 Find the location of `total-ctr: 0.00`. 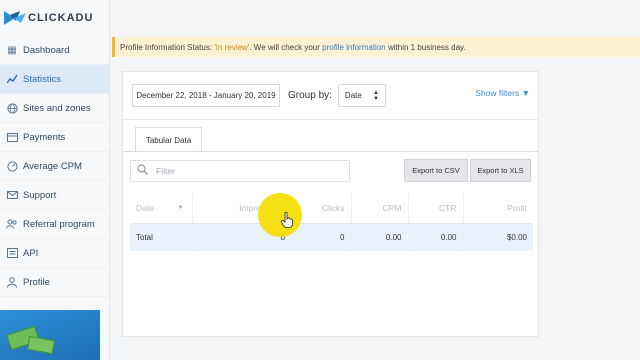

total-ctr: 0.00 is located at coordinates (435, 237).